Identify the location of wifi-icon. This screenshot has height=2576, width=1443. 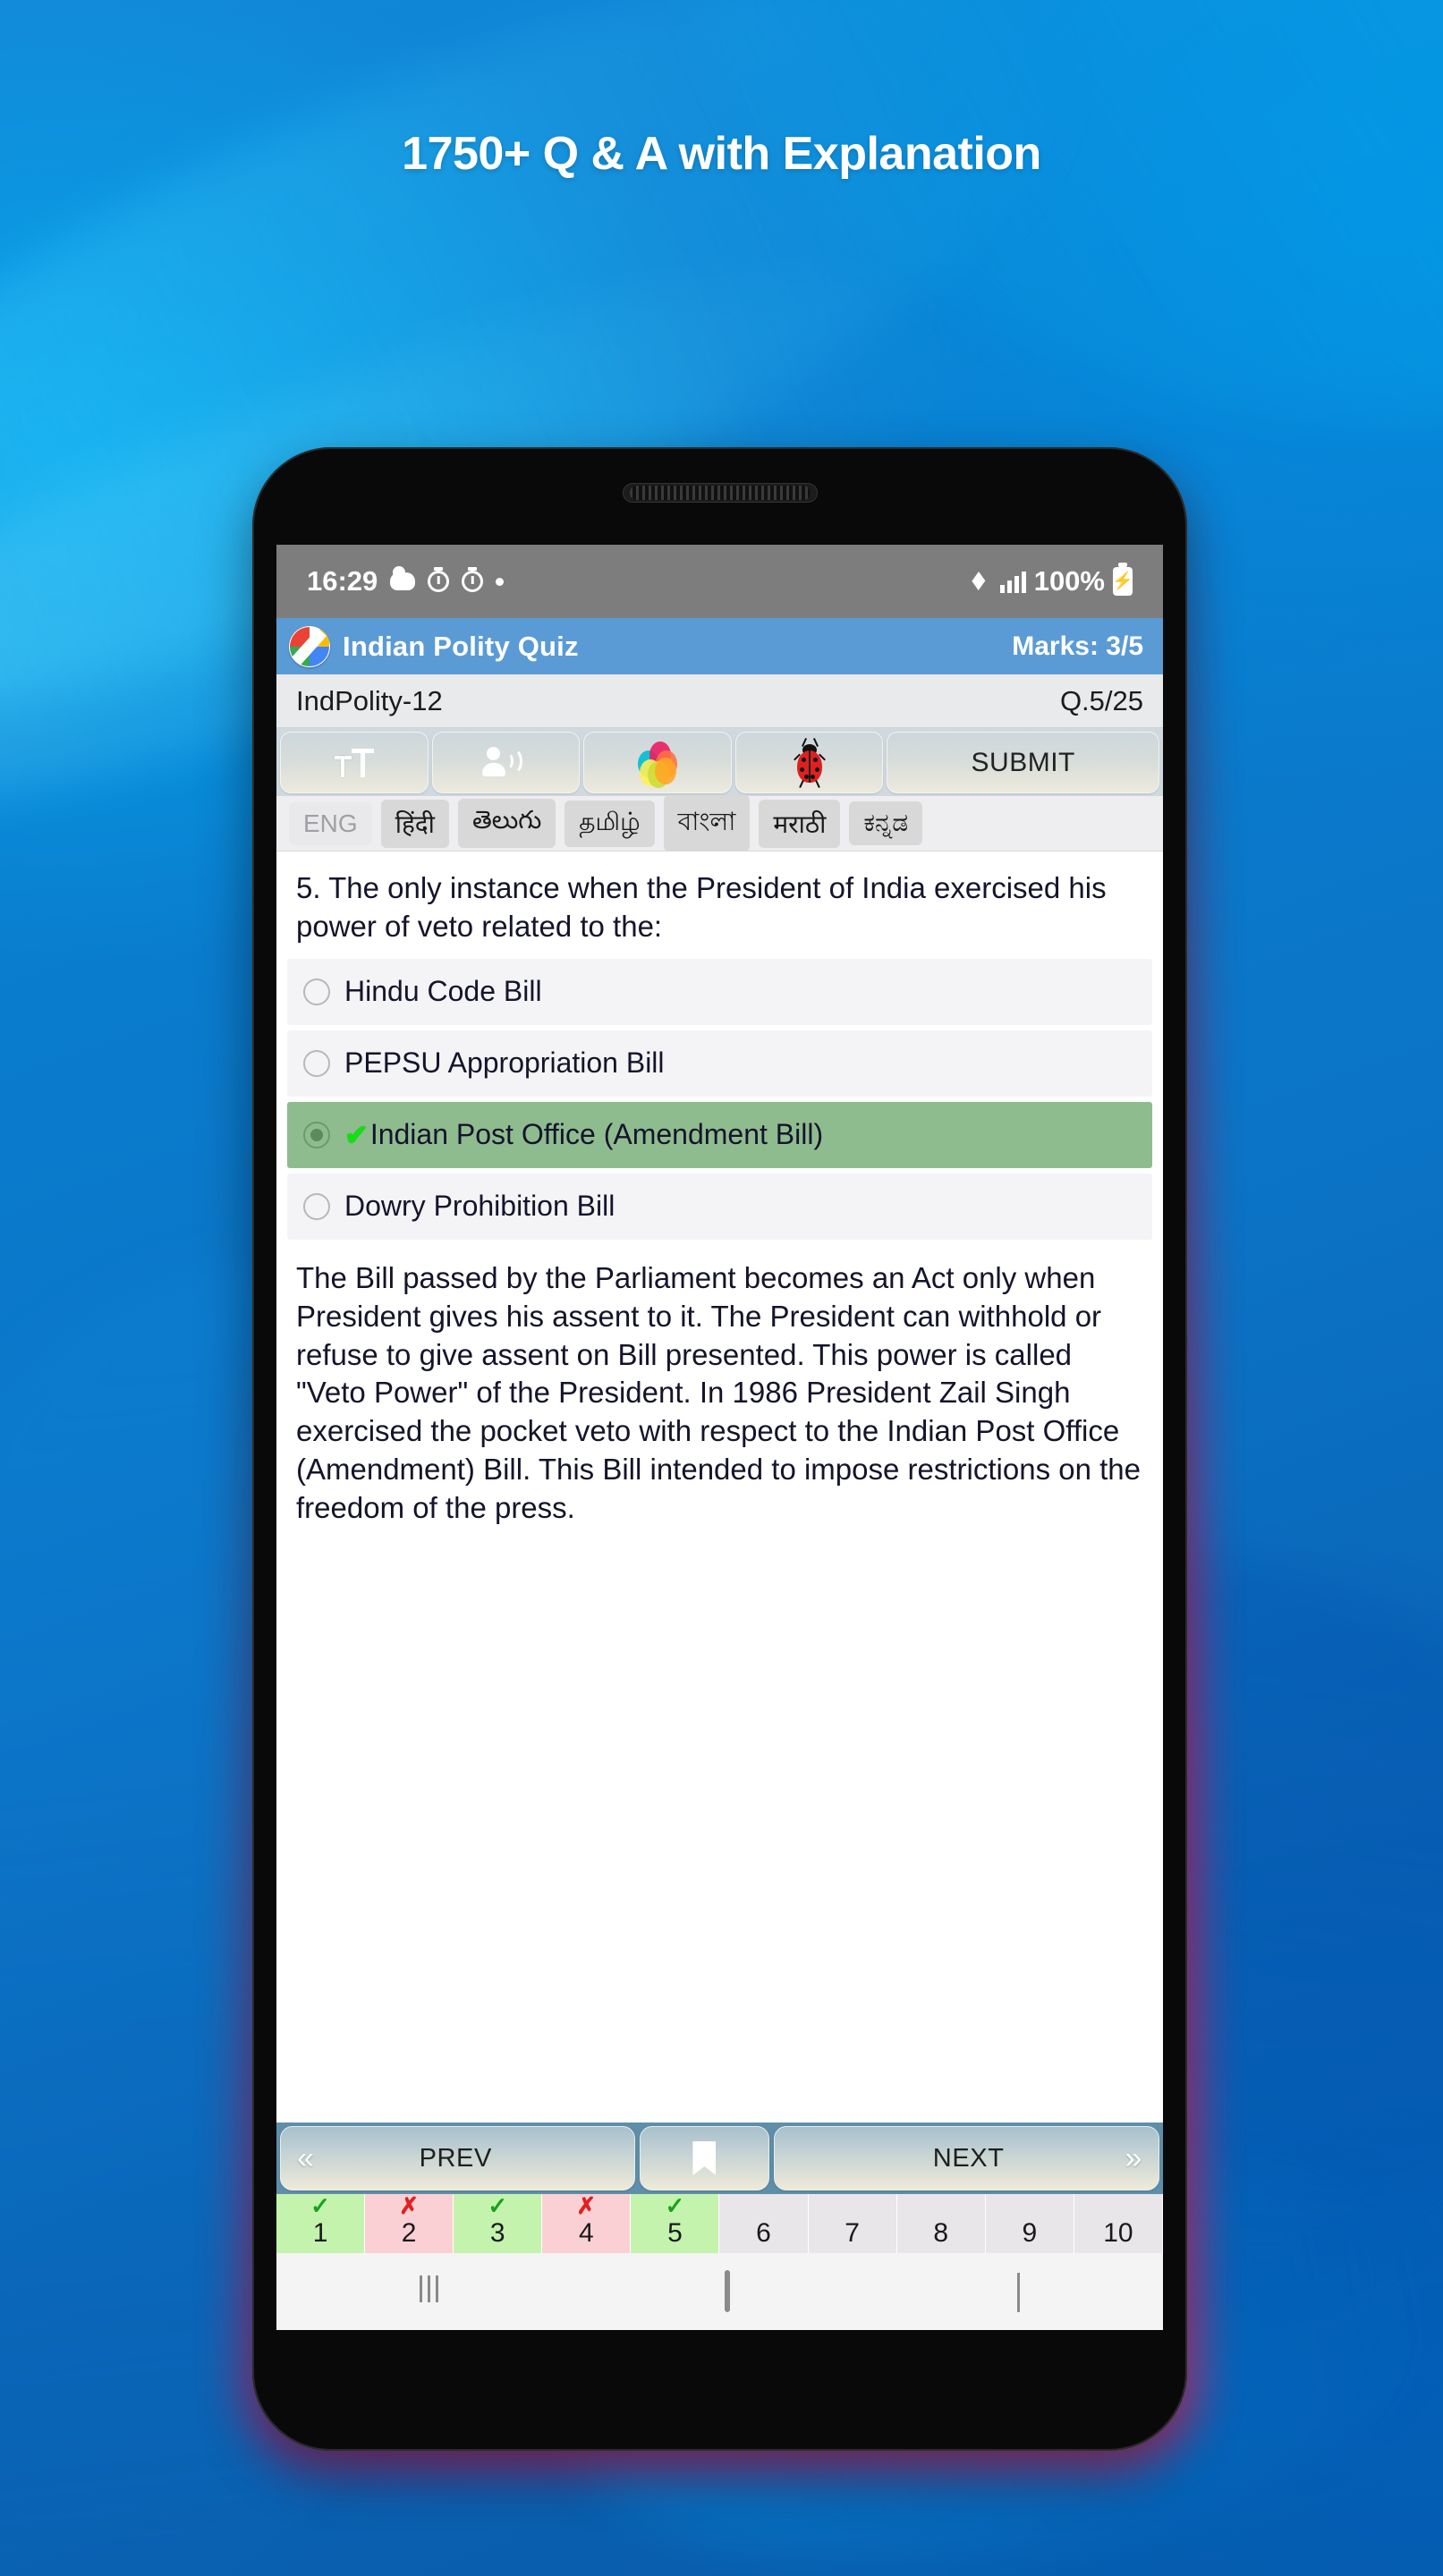
(979, 581).